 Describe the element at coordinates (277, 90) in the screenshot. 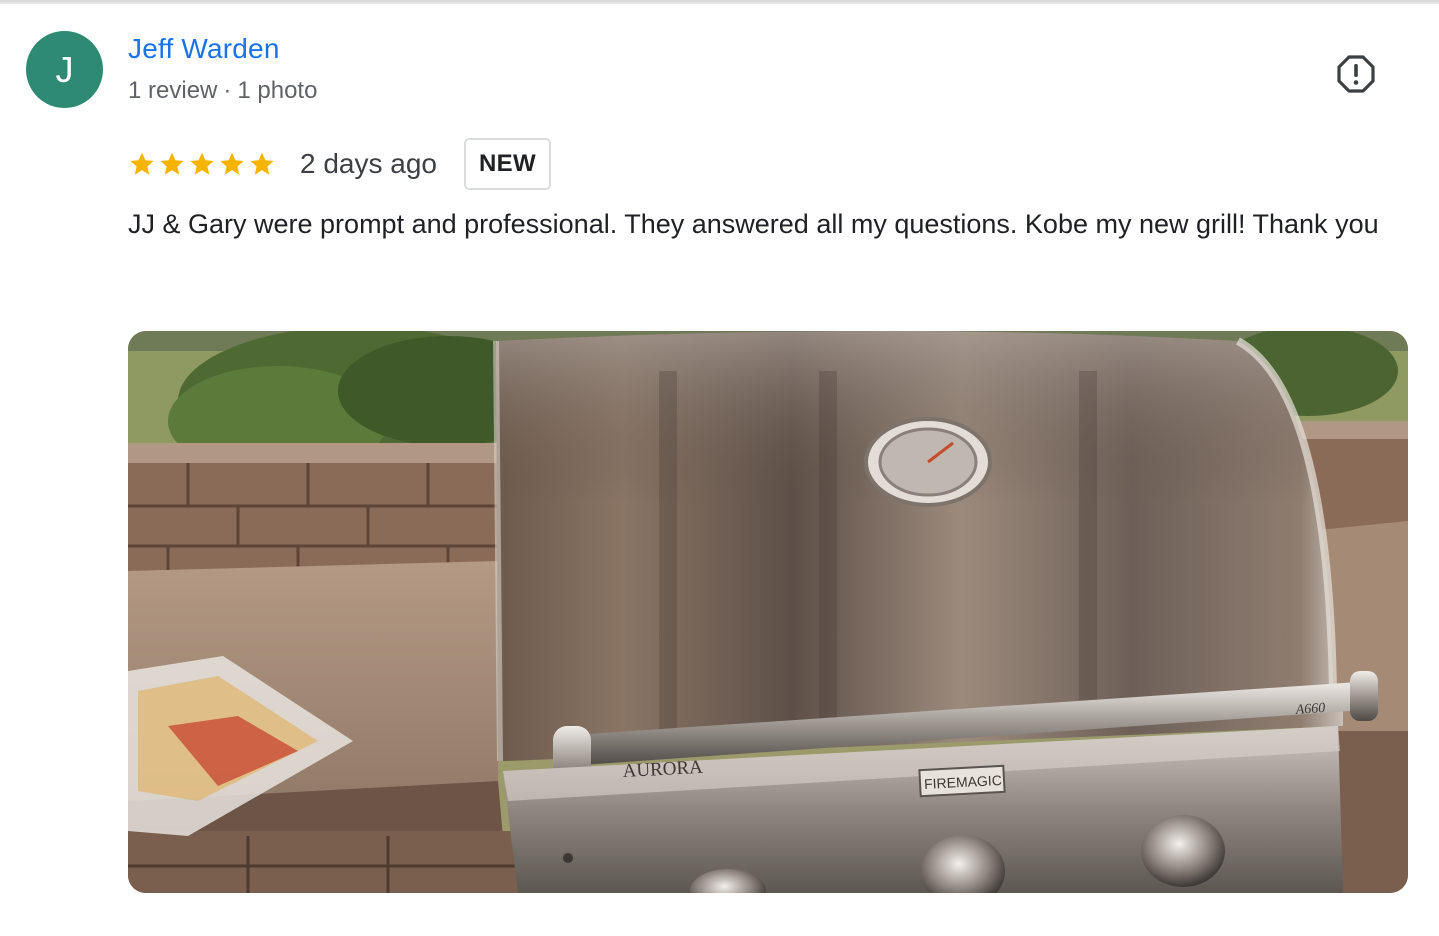

I see `photo-count: 1 photo` at that location.